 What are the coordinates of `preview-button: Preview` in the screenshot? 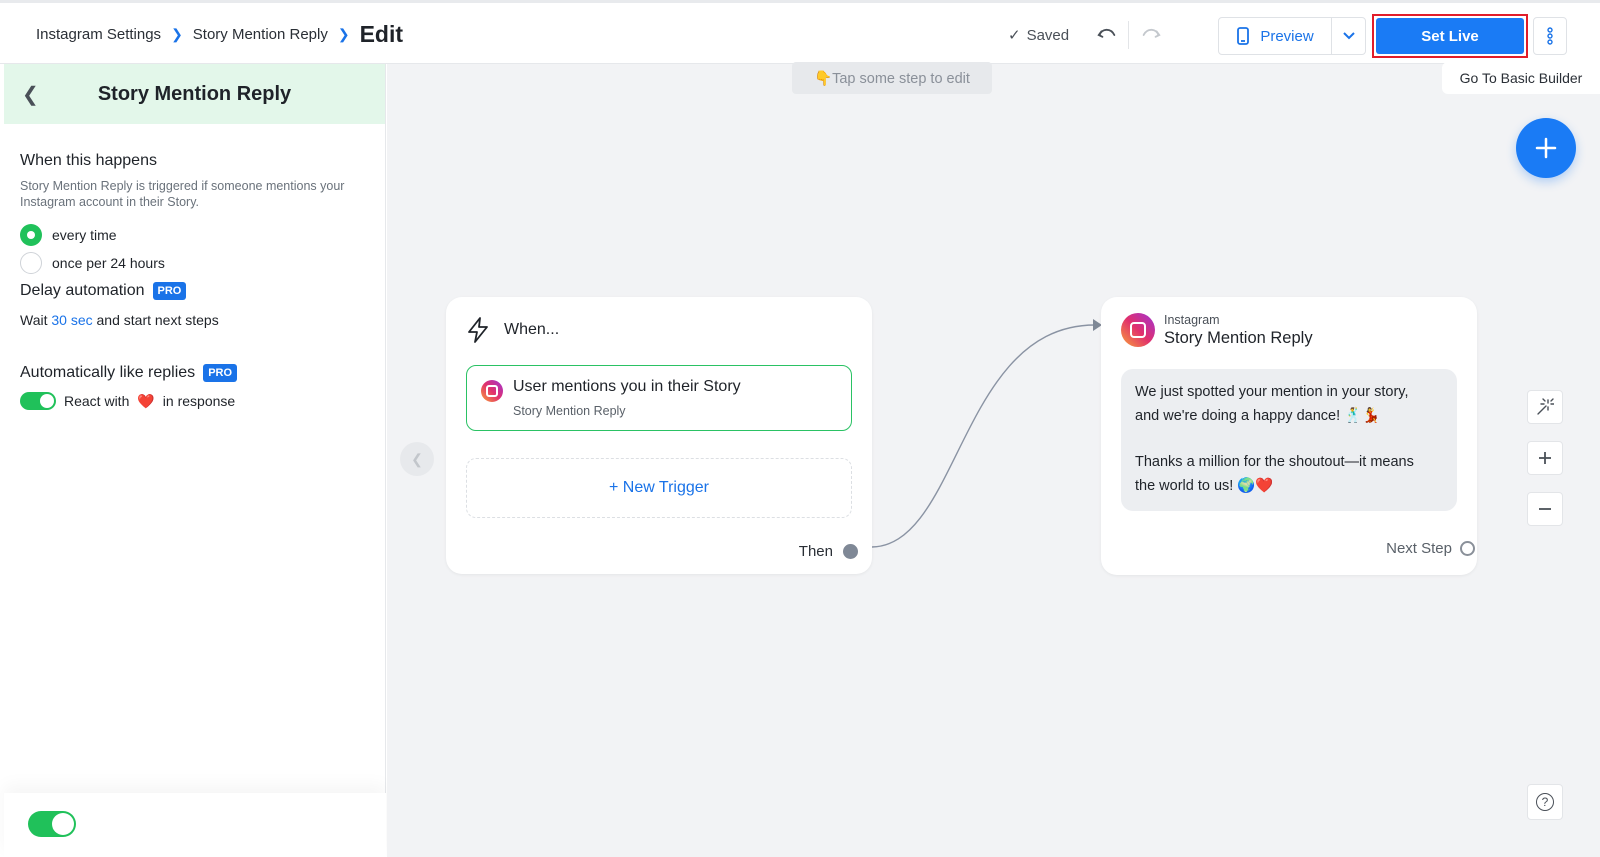 It's located at (1275, 36).